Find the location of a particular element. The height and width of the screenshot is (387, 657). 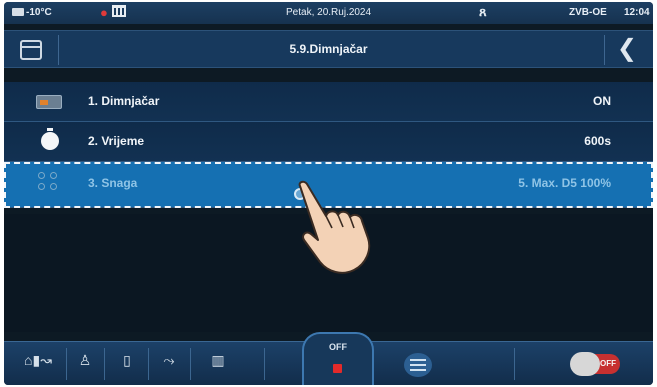

menu-lines-button is located at coordinates (418, 365).